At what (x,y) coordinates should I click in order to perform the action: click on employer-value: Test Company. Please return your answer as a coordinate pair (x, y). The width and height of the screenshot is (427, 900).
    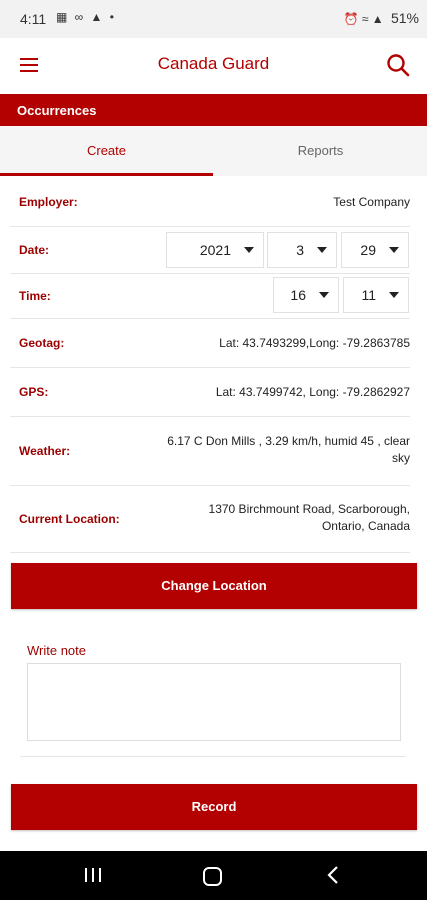
    Looking at the image, I should click on (371, 202).